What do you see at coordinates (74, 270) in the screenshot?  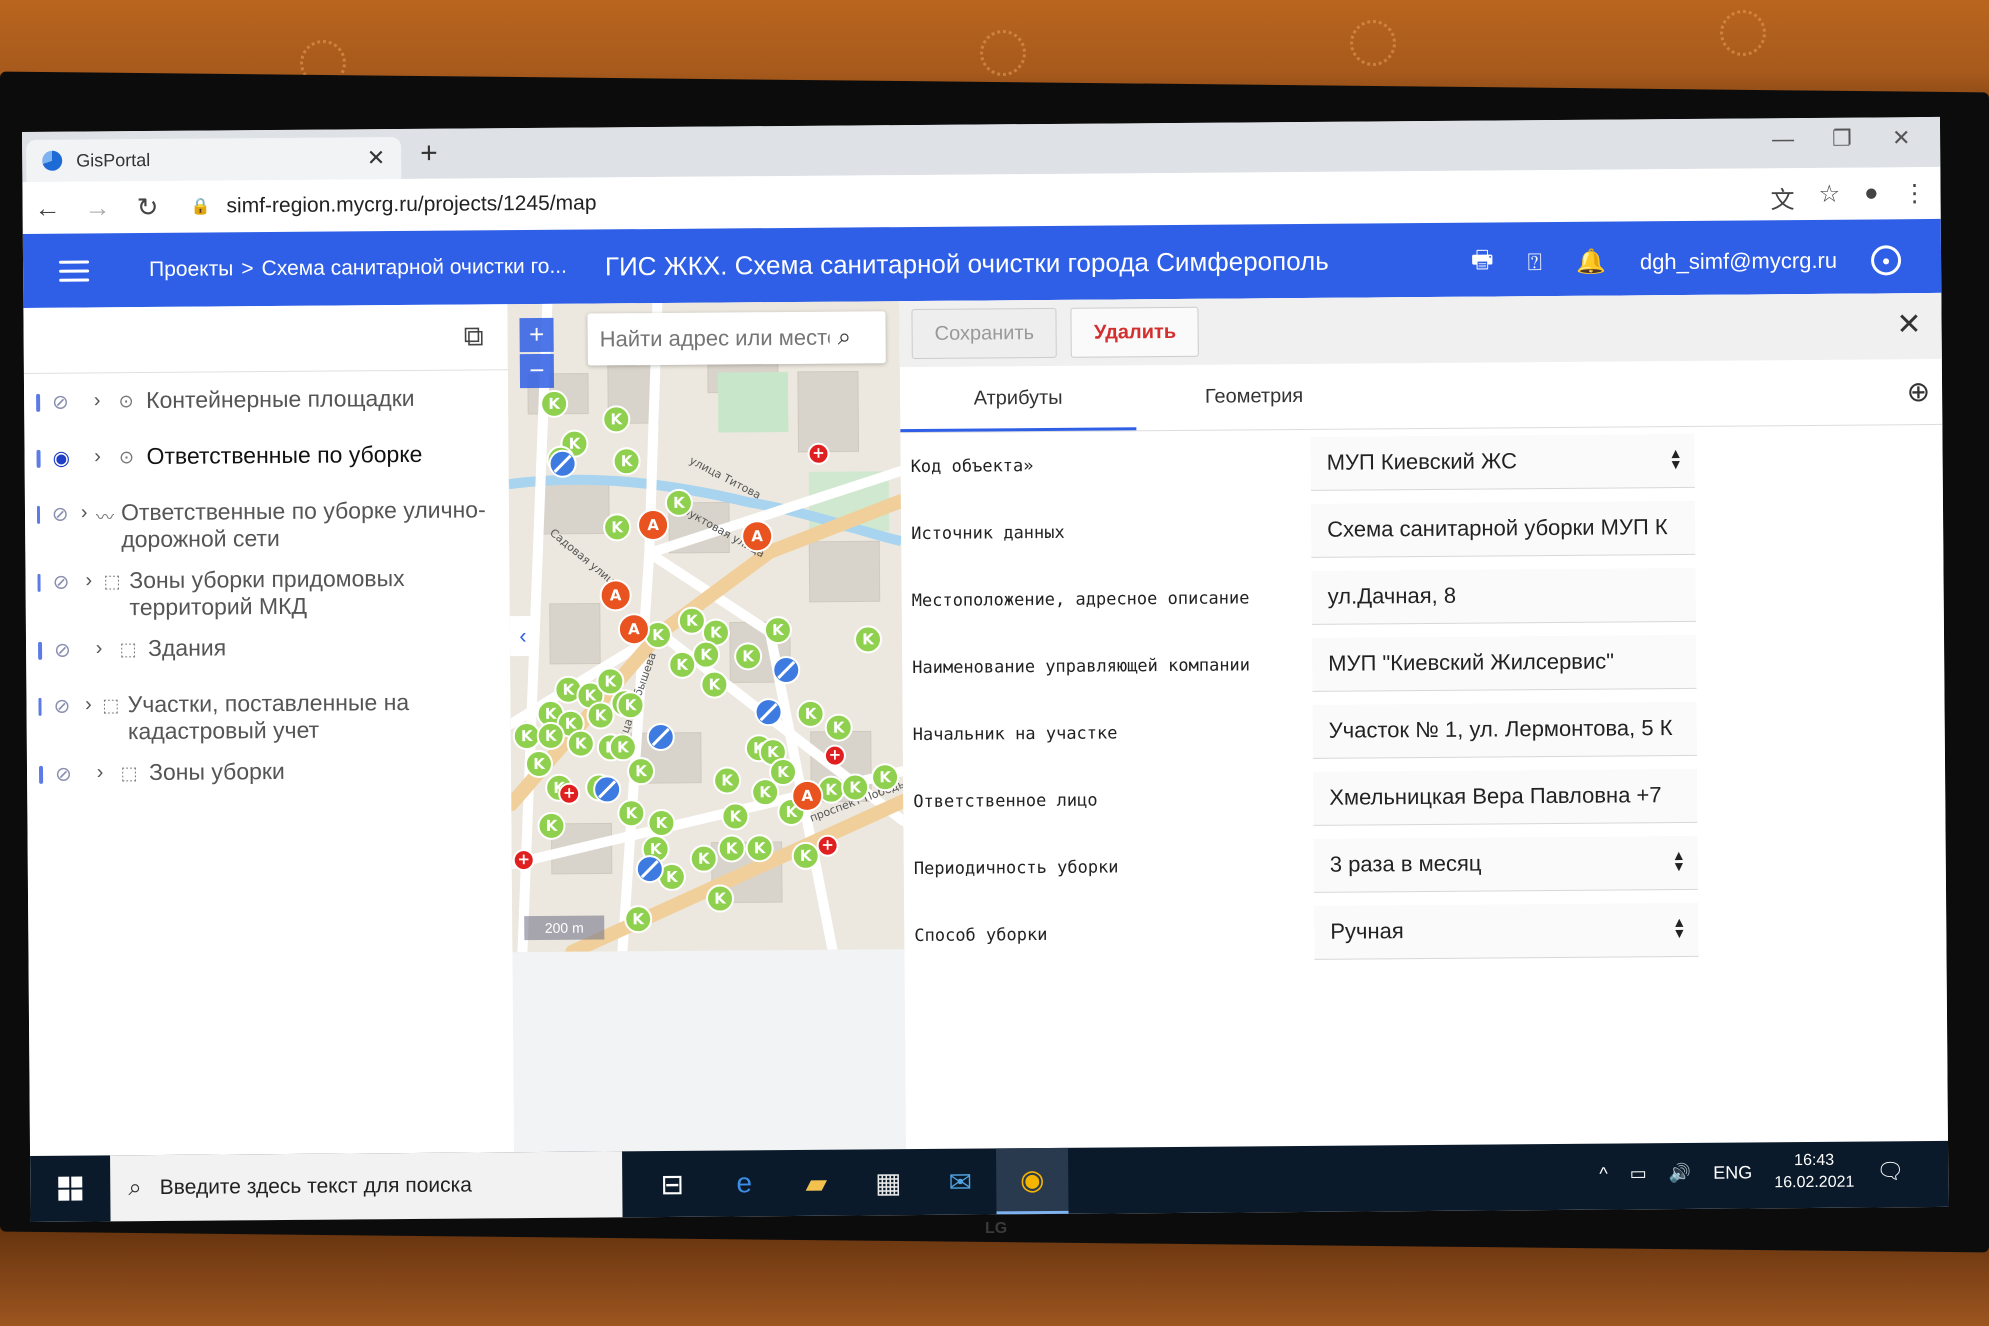 I see `hamburger-menu-icon` at bounding box center [74, 270].